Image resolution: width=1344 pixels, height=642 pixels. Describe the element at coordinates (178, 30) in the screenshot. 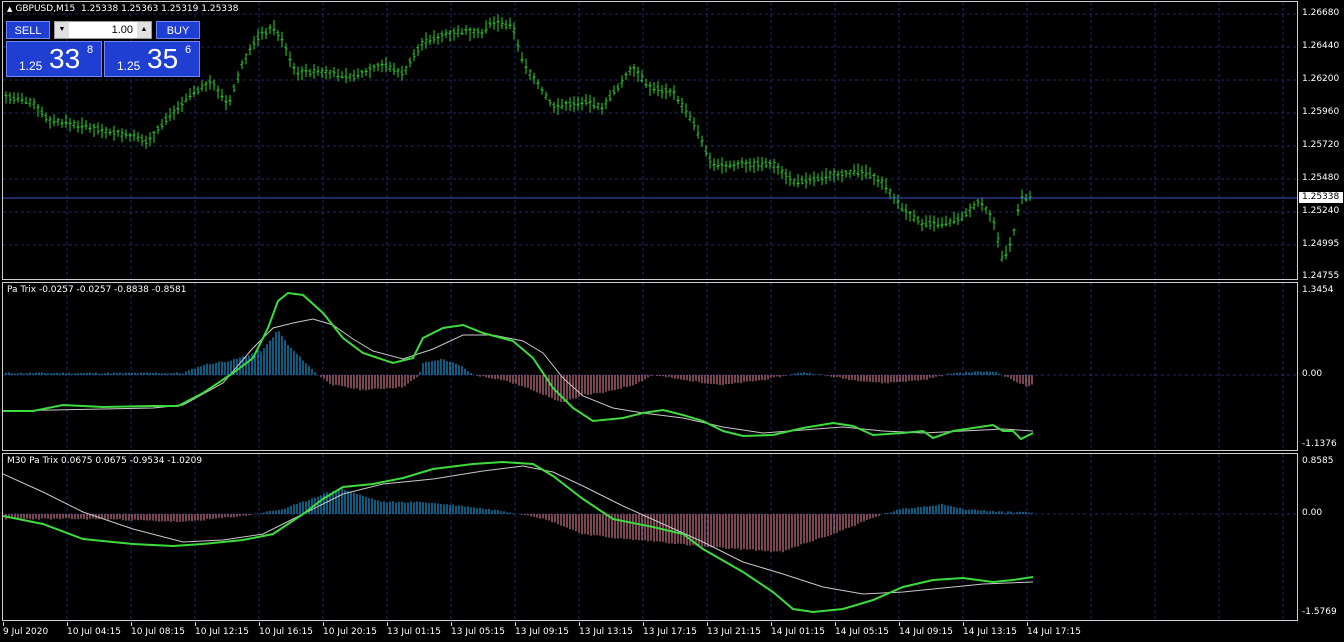

I see `buy-button: BUY` at that location.